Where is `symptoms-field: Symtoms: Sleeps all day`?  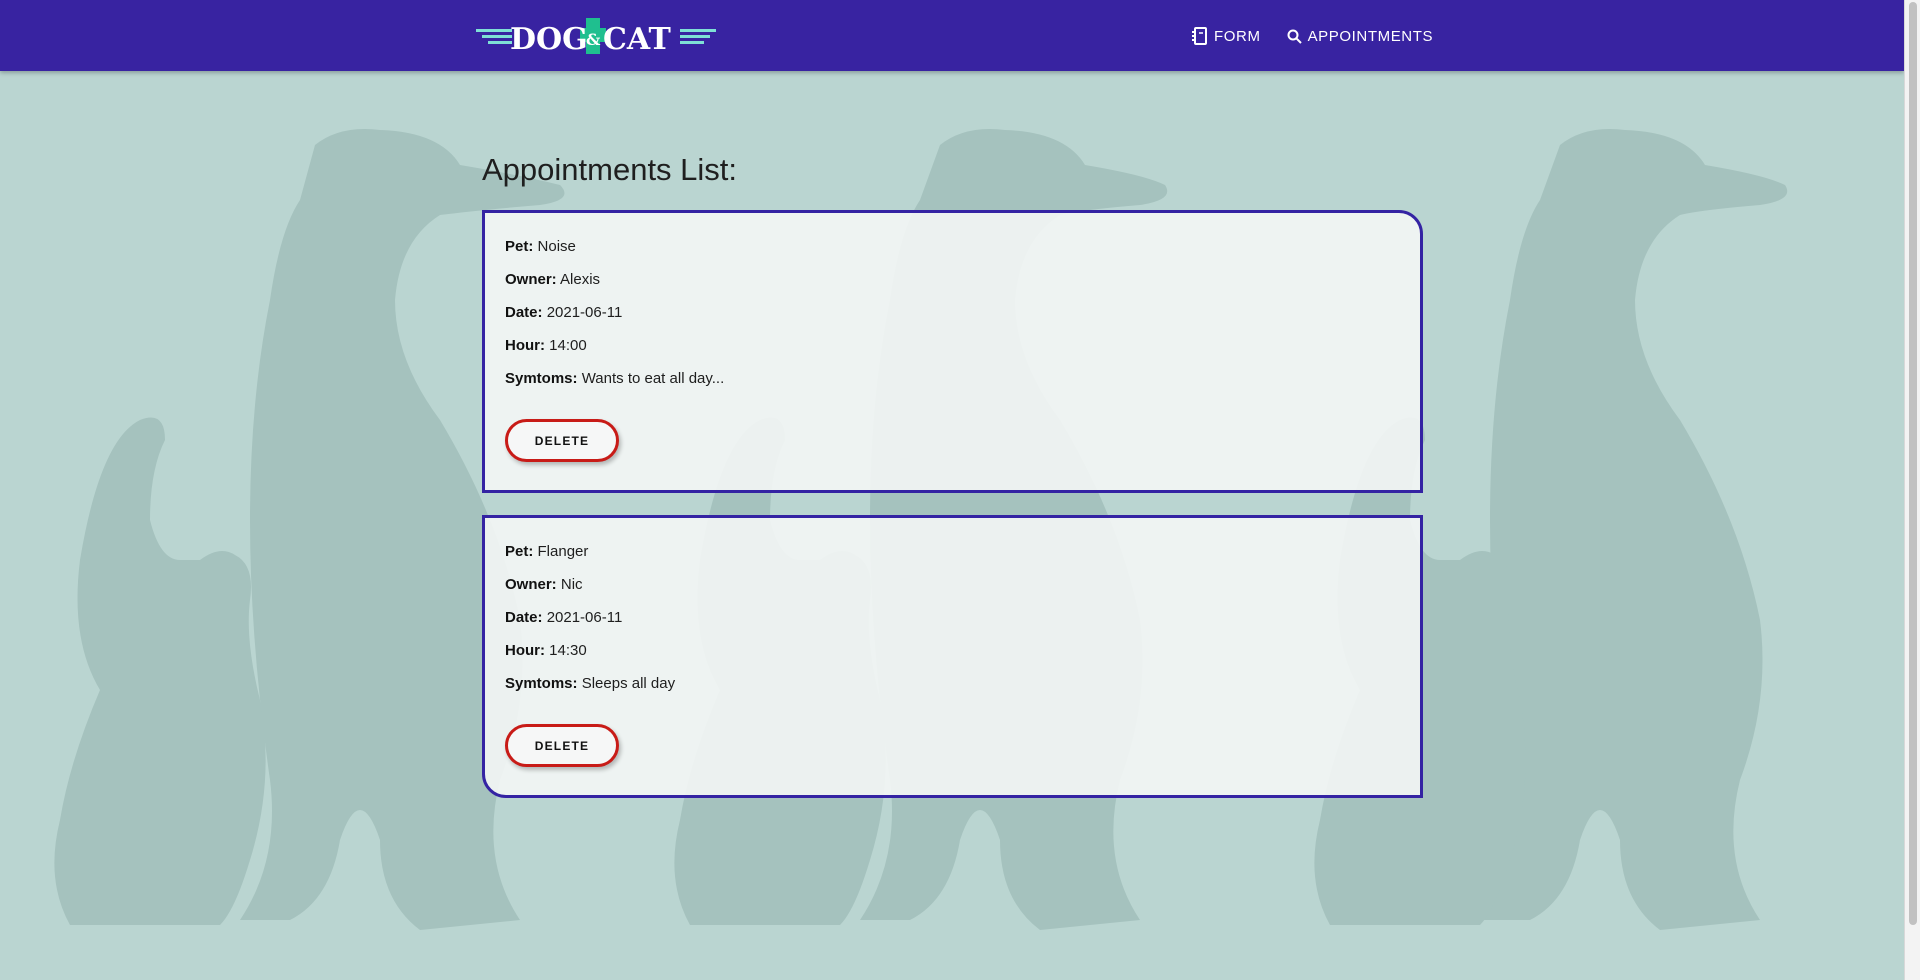
symptoms-field: Symtoms: Sleeps all day is located at coordinates (590, 684).